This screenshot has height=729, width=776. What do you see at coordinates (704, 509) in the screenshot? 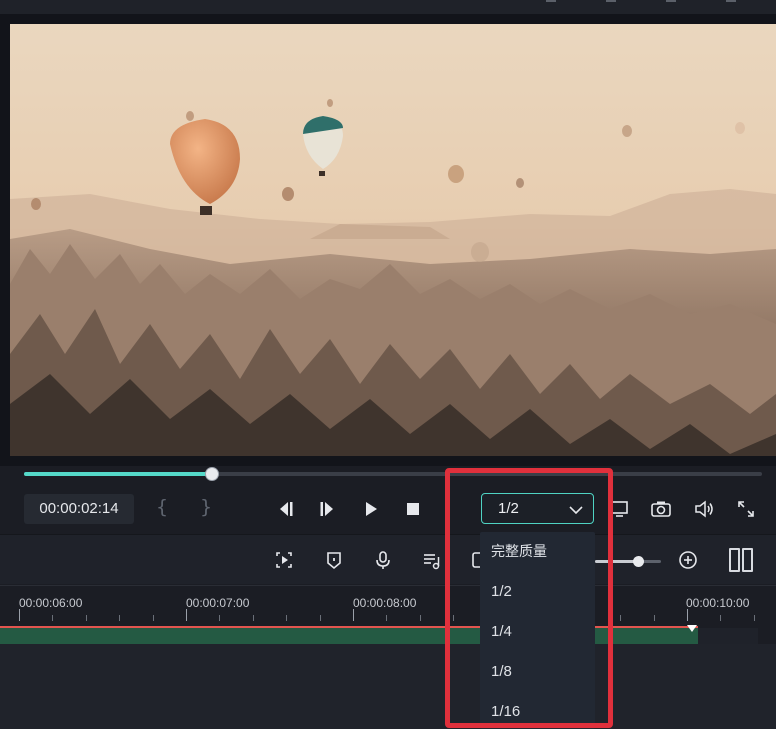
I see `volume-icon` at bounding box center [704, 509].